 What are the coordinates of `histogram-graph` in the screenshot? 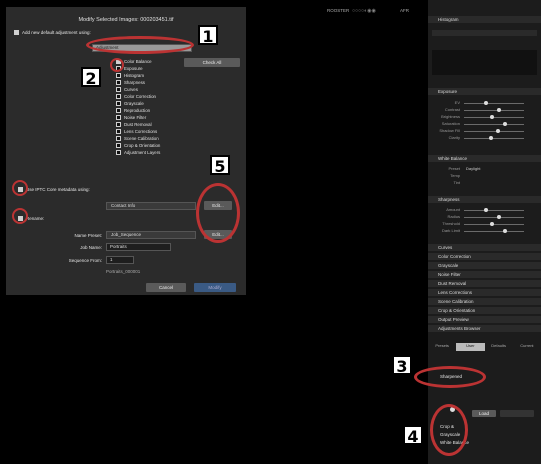 It's located at (484, 62).